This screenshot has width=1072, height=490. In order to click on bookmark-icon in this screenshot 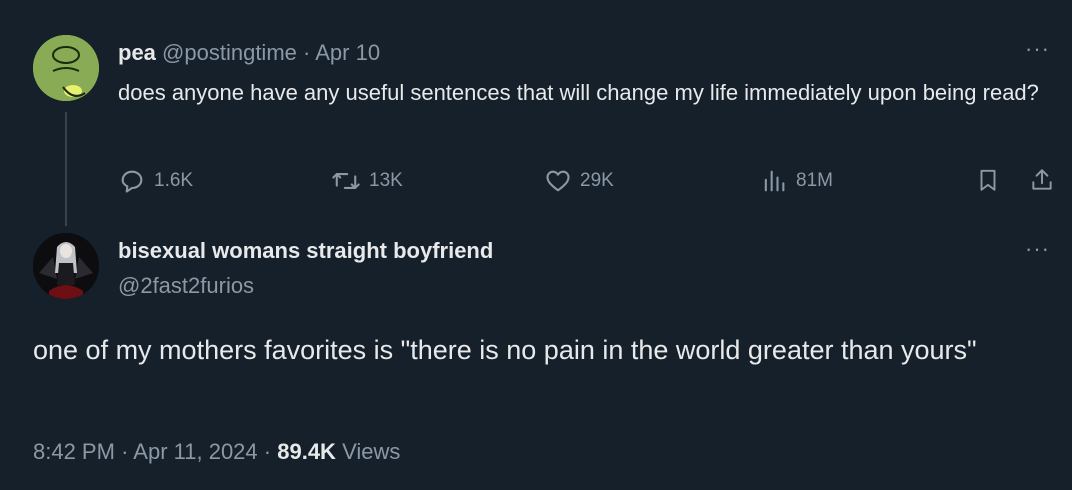, I will do `click(988, 180)`.